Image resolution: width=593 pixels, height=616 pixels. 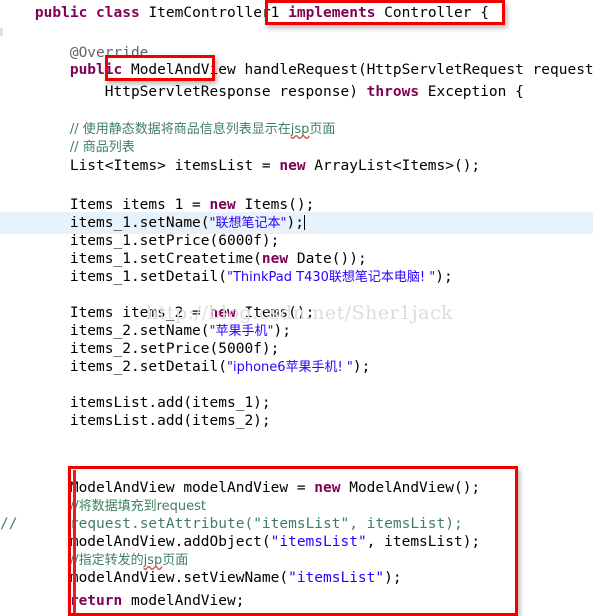 What do you see at coordinates (102, 147) in the screenshot?
I see `comment-items-list: // 商品列表` at bounding box center [102, 147].